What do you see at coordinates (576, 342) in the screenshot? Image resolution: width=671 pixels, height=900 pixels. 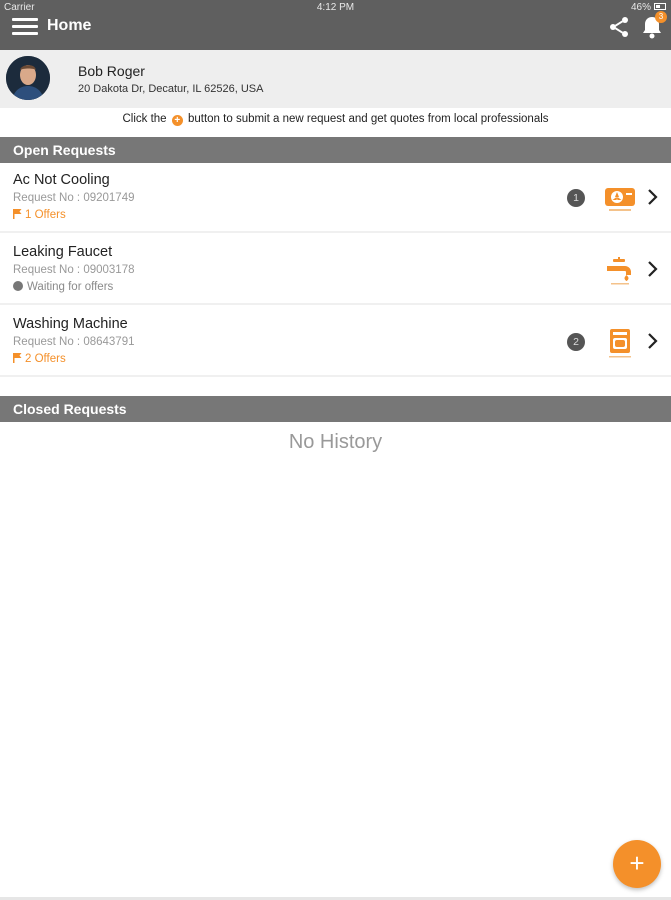 I see `offer-count-badge: 2` at bounding box center [576, 342].